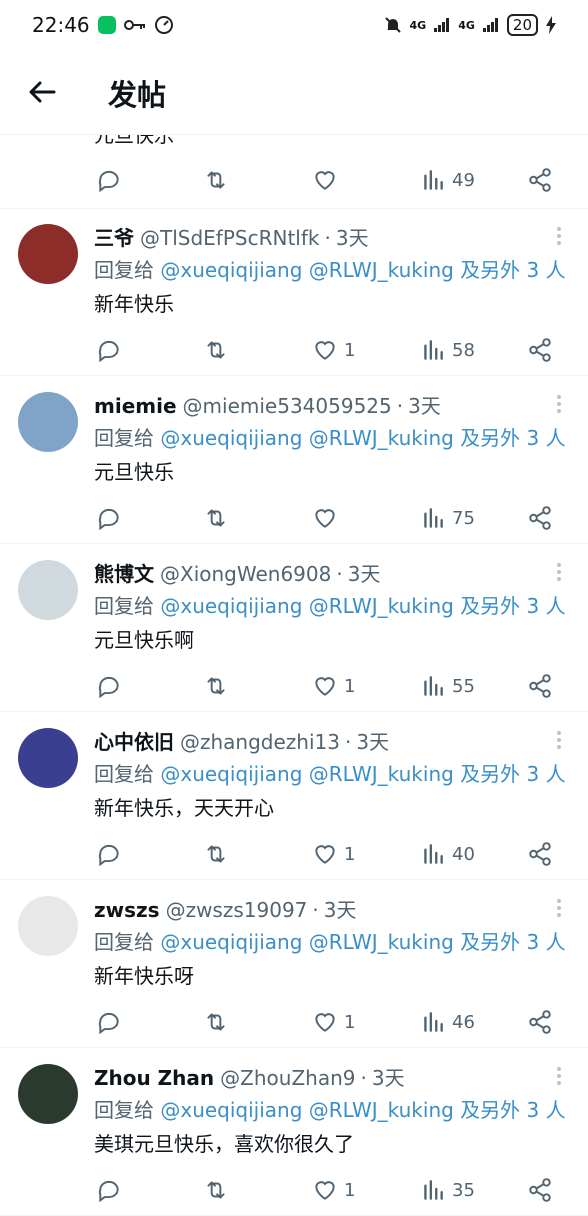  Describe the element at coordinates (260, 742) in the screenshot. I see `user-handle: @zhangdezhi13` at that location.